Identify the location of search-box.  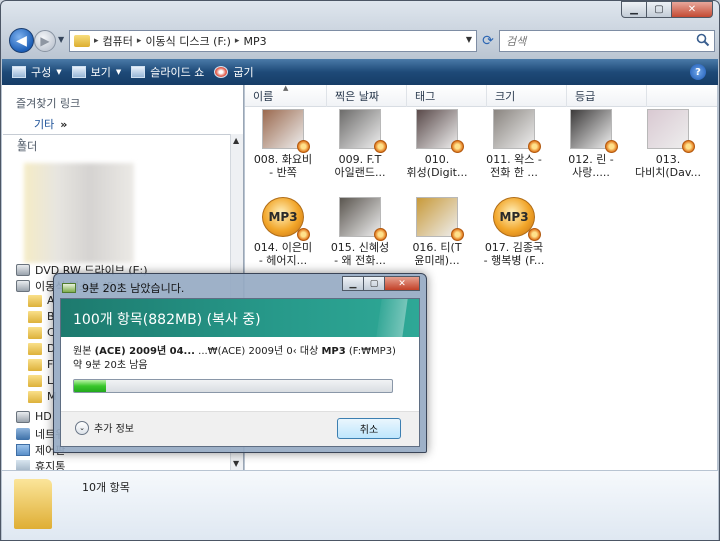
(607, 41).